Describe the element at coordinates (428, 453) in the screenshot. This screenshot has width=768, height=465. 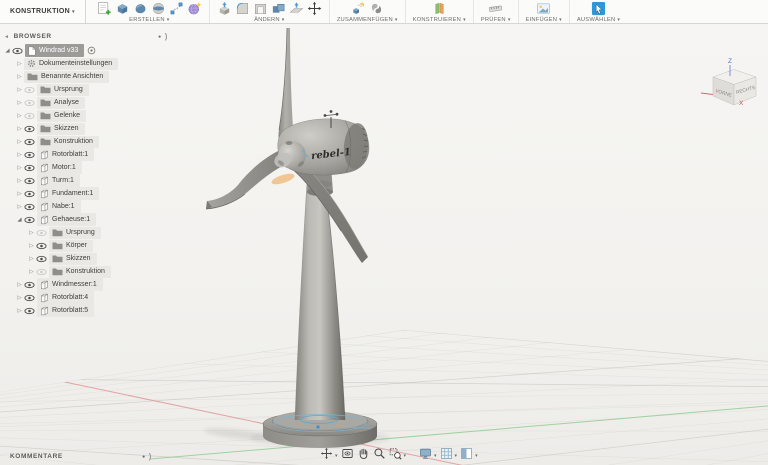
I see `display-settings-button` at that location.